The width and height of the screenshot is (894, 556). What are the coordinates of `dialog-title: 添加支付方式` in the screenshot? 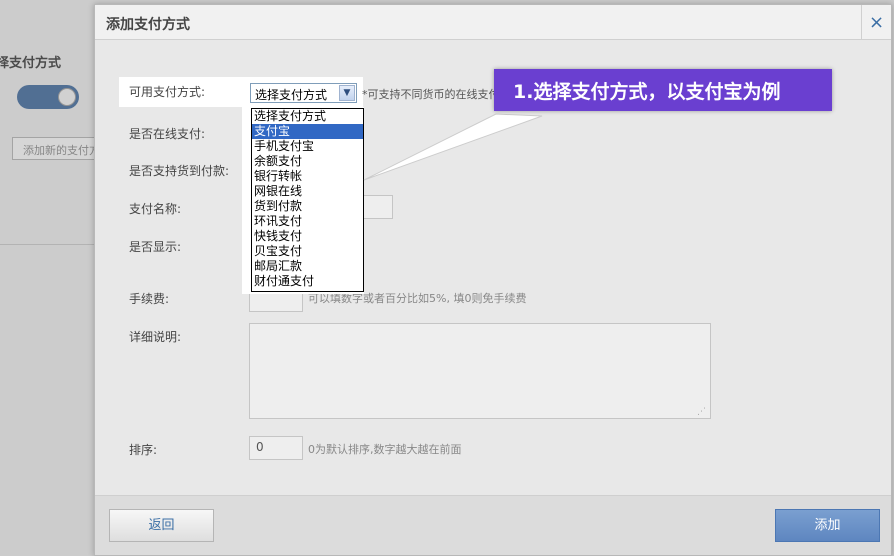 It's located at (148, 25).